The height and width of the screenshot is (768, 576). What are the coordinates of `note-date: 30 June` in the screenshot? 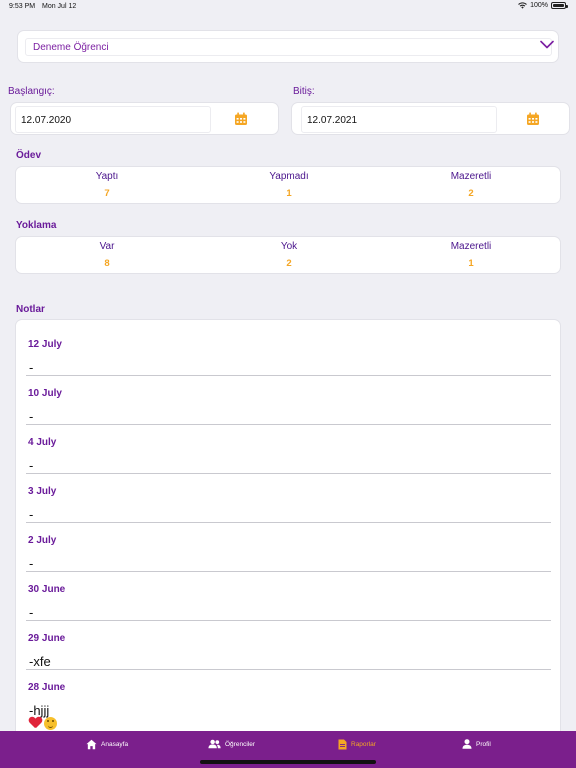 It's located at (47, 589).